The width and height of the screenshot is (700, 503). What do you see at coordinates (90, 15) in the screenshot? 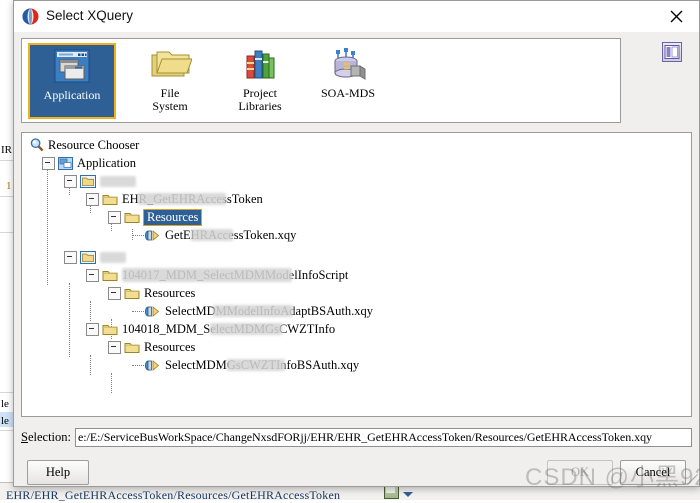
I see `dialog-title: Select XQuery` at bounding box center [90, 15].